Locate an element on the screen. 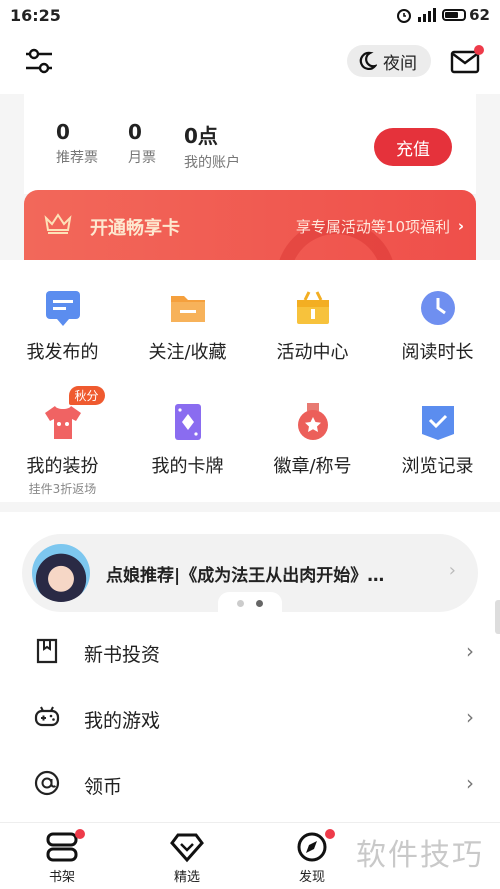  promo-badge: 秋分 is located at coordinates (86, 395).